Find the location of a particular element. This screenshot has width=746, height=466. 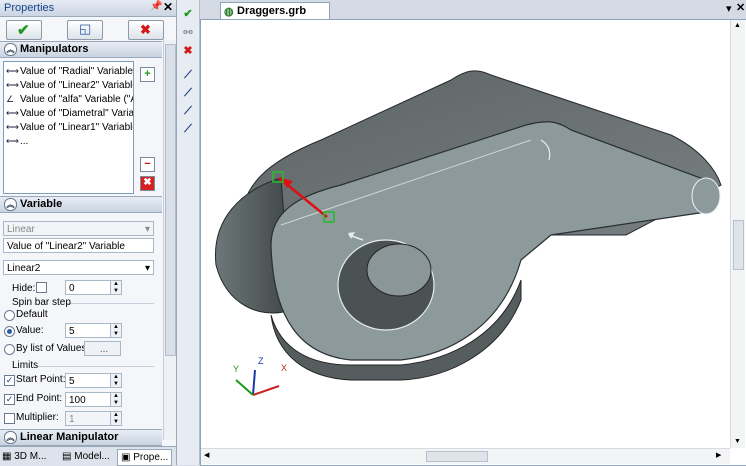

cancel-button: ✖ is located at coordinates (146, 30).